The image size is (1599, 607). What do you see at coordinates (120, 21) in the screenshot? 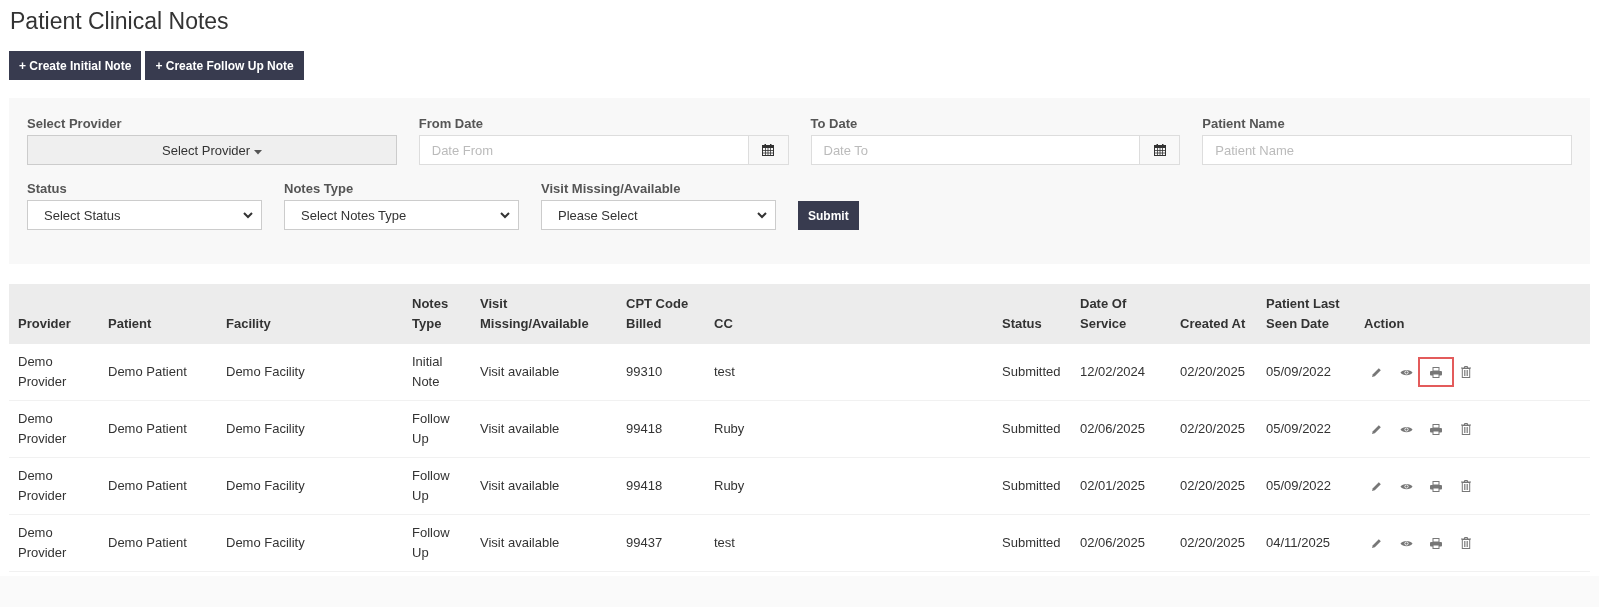
I see `page-title: Patient Clinical Notes` at bounding box center [120, 21].